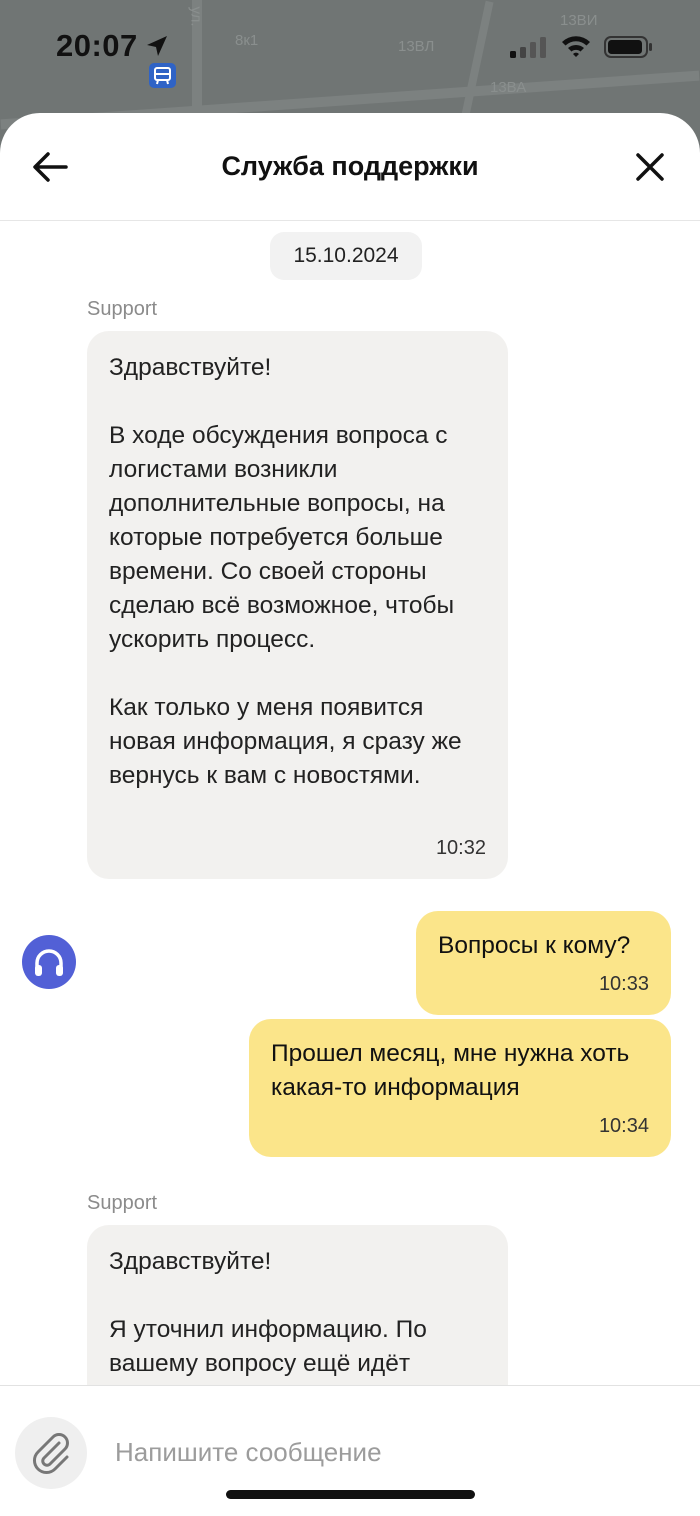 Image resolution: width=700 pixels, height=1516 pixels. I want to click on attach-button, so click(51, 1453).